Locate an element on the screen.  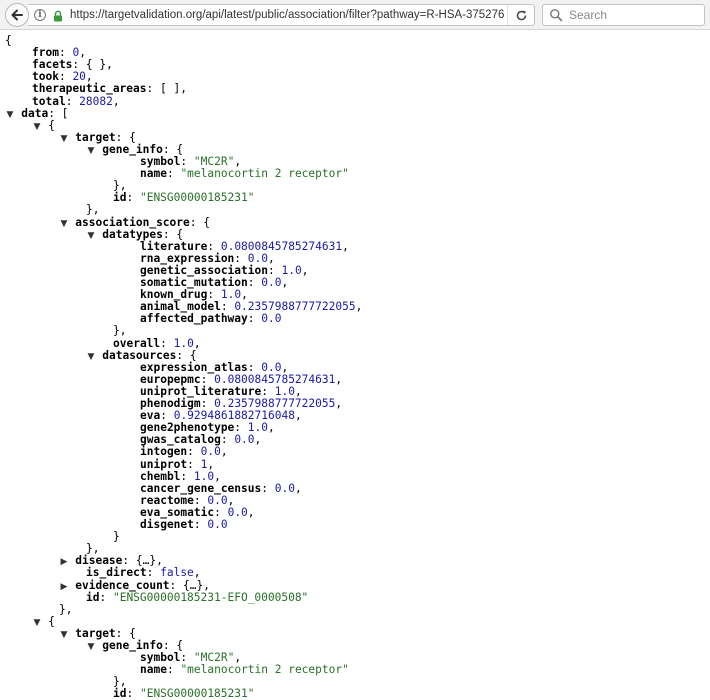
json-key: therapeutic_areas is located at coordinates (89, 89).